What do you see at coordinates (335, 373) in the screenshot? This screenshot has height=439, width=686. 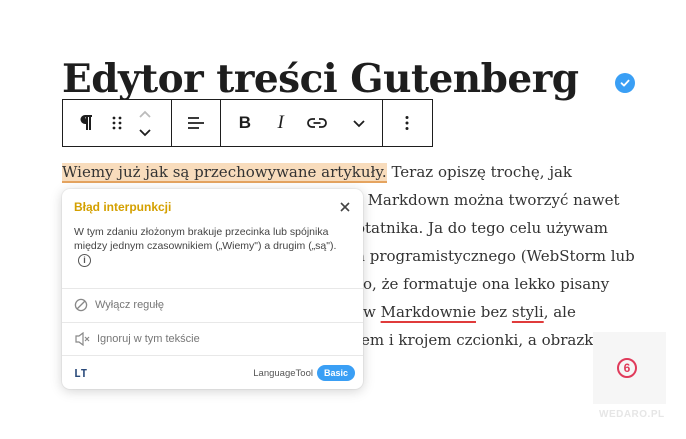 I see `plan-badge: Basic` at bounding box center [335, 373].